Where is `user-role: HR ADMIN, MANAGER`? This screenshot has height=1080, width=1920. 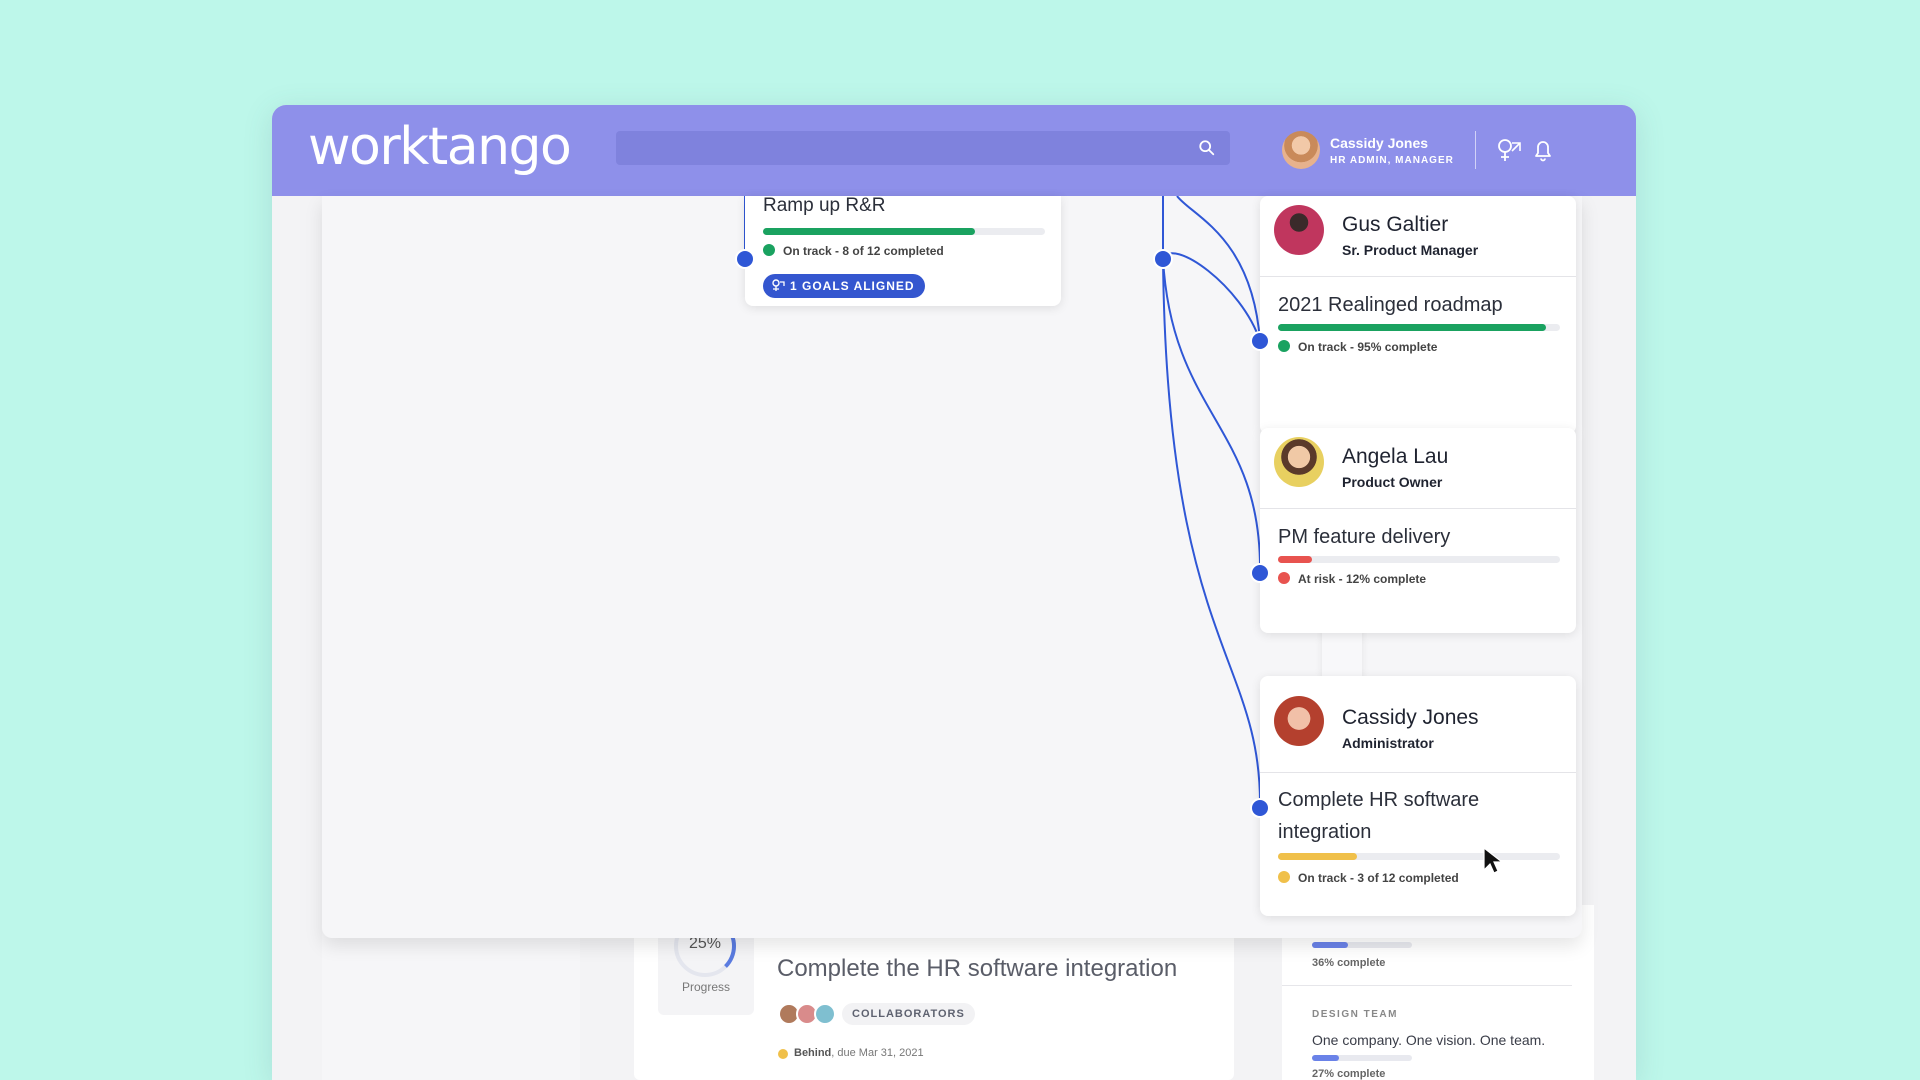
user-role: HR ADMIN, MANAGER is located at coordinates (1392, 160).